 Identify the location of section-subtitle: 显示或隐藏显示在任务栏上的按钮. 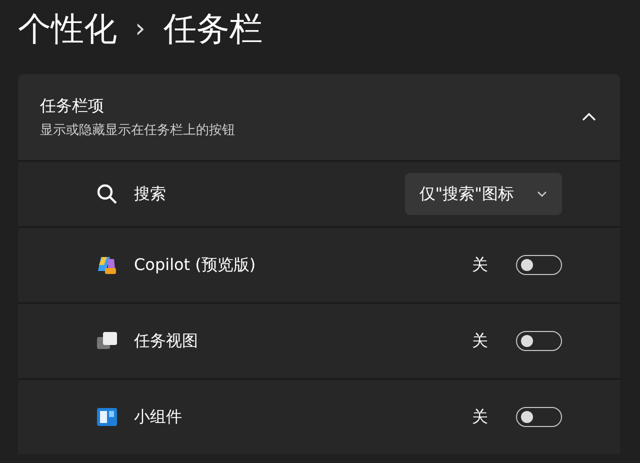
(138, 130).